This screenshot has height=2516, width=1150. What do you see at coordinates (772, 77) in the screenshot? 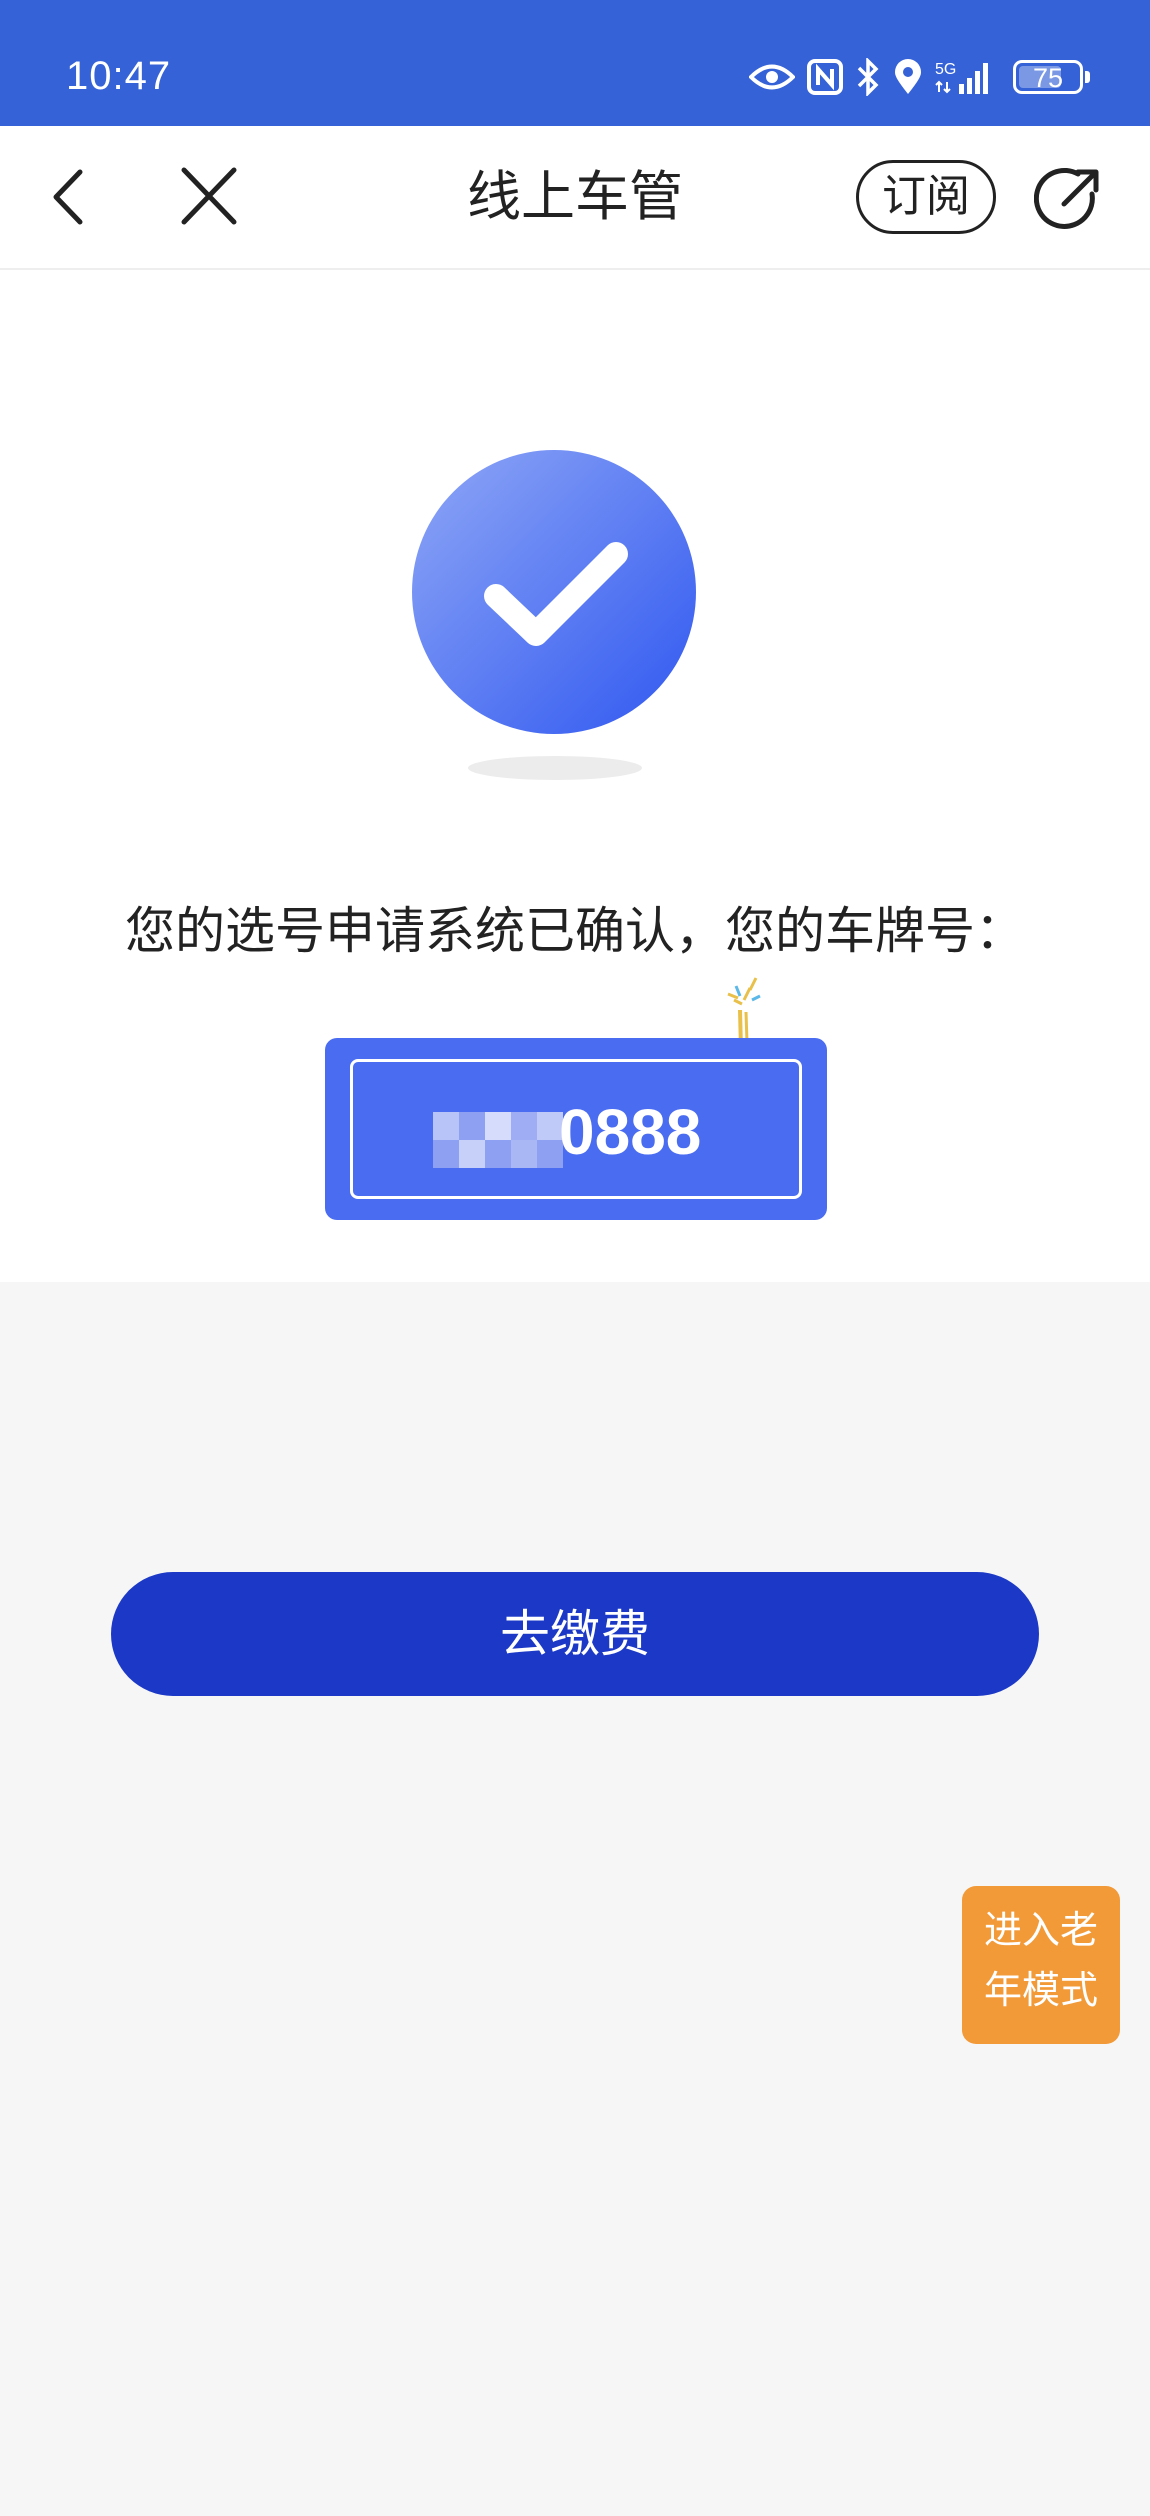
I see `eye-icon` at bounding box center [772, 77].